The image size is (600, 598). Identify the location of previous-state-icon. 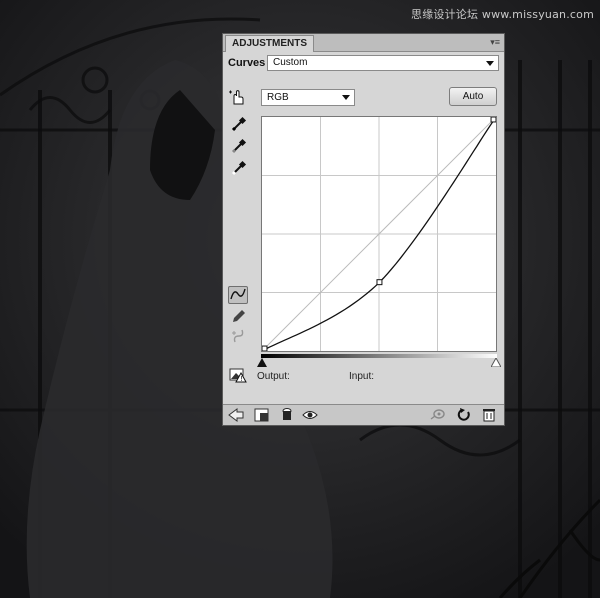
(438, 415).